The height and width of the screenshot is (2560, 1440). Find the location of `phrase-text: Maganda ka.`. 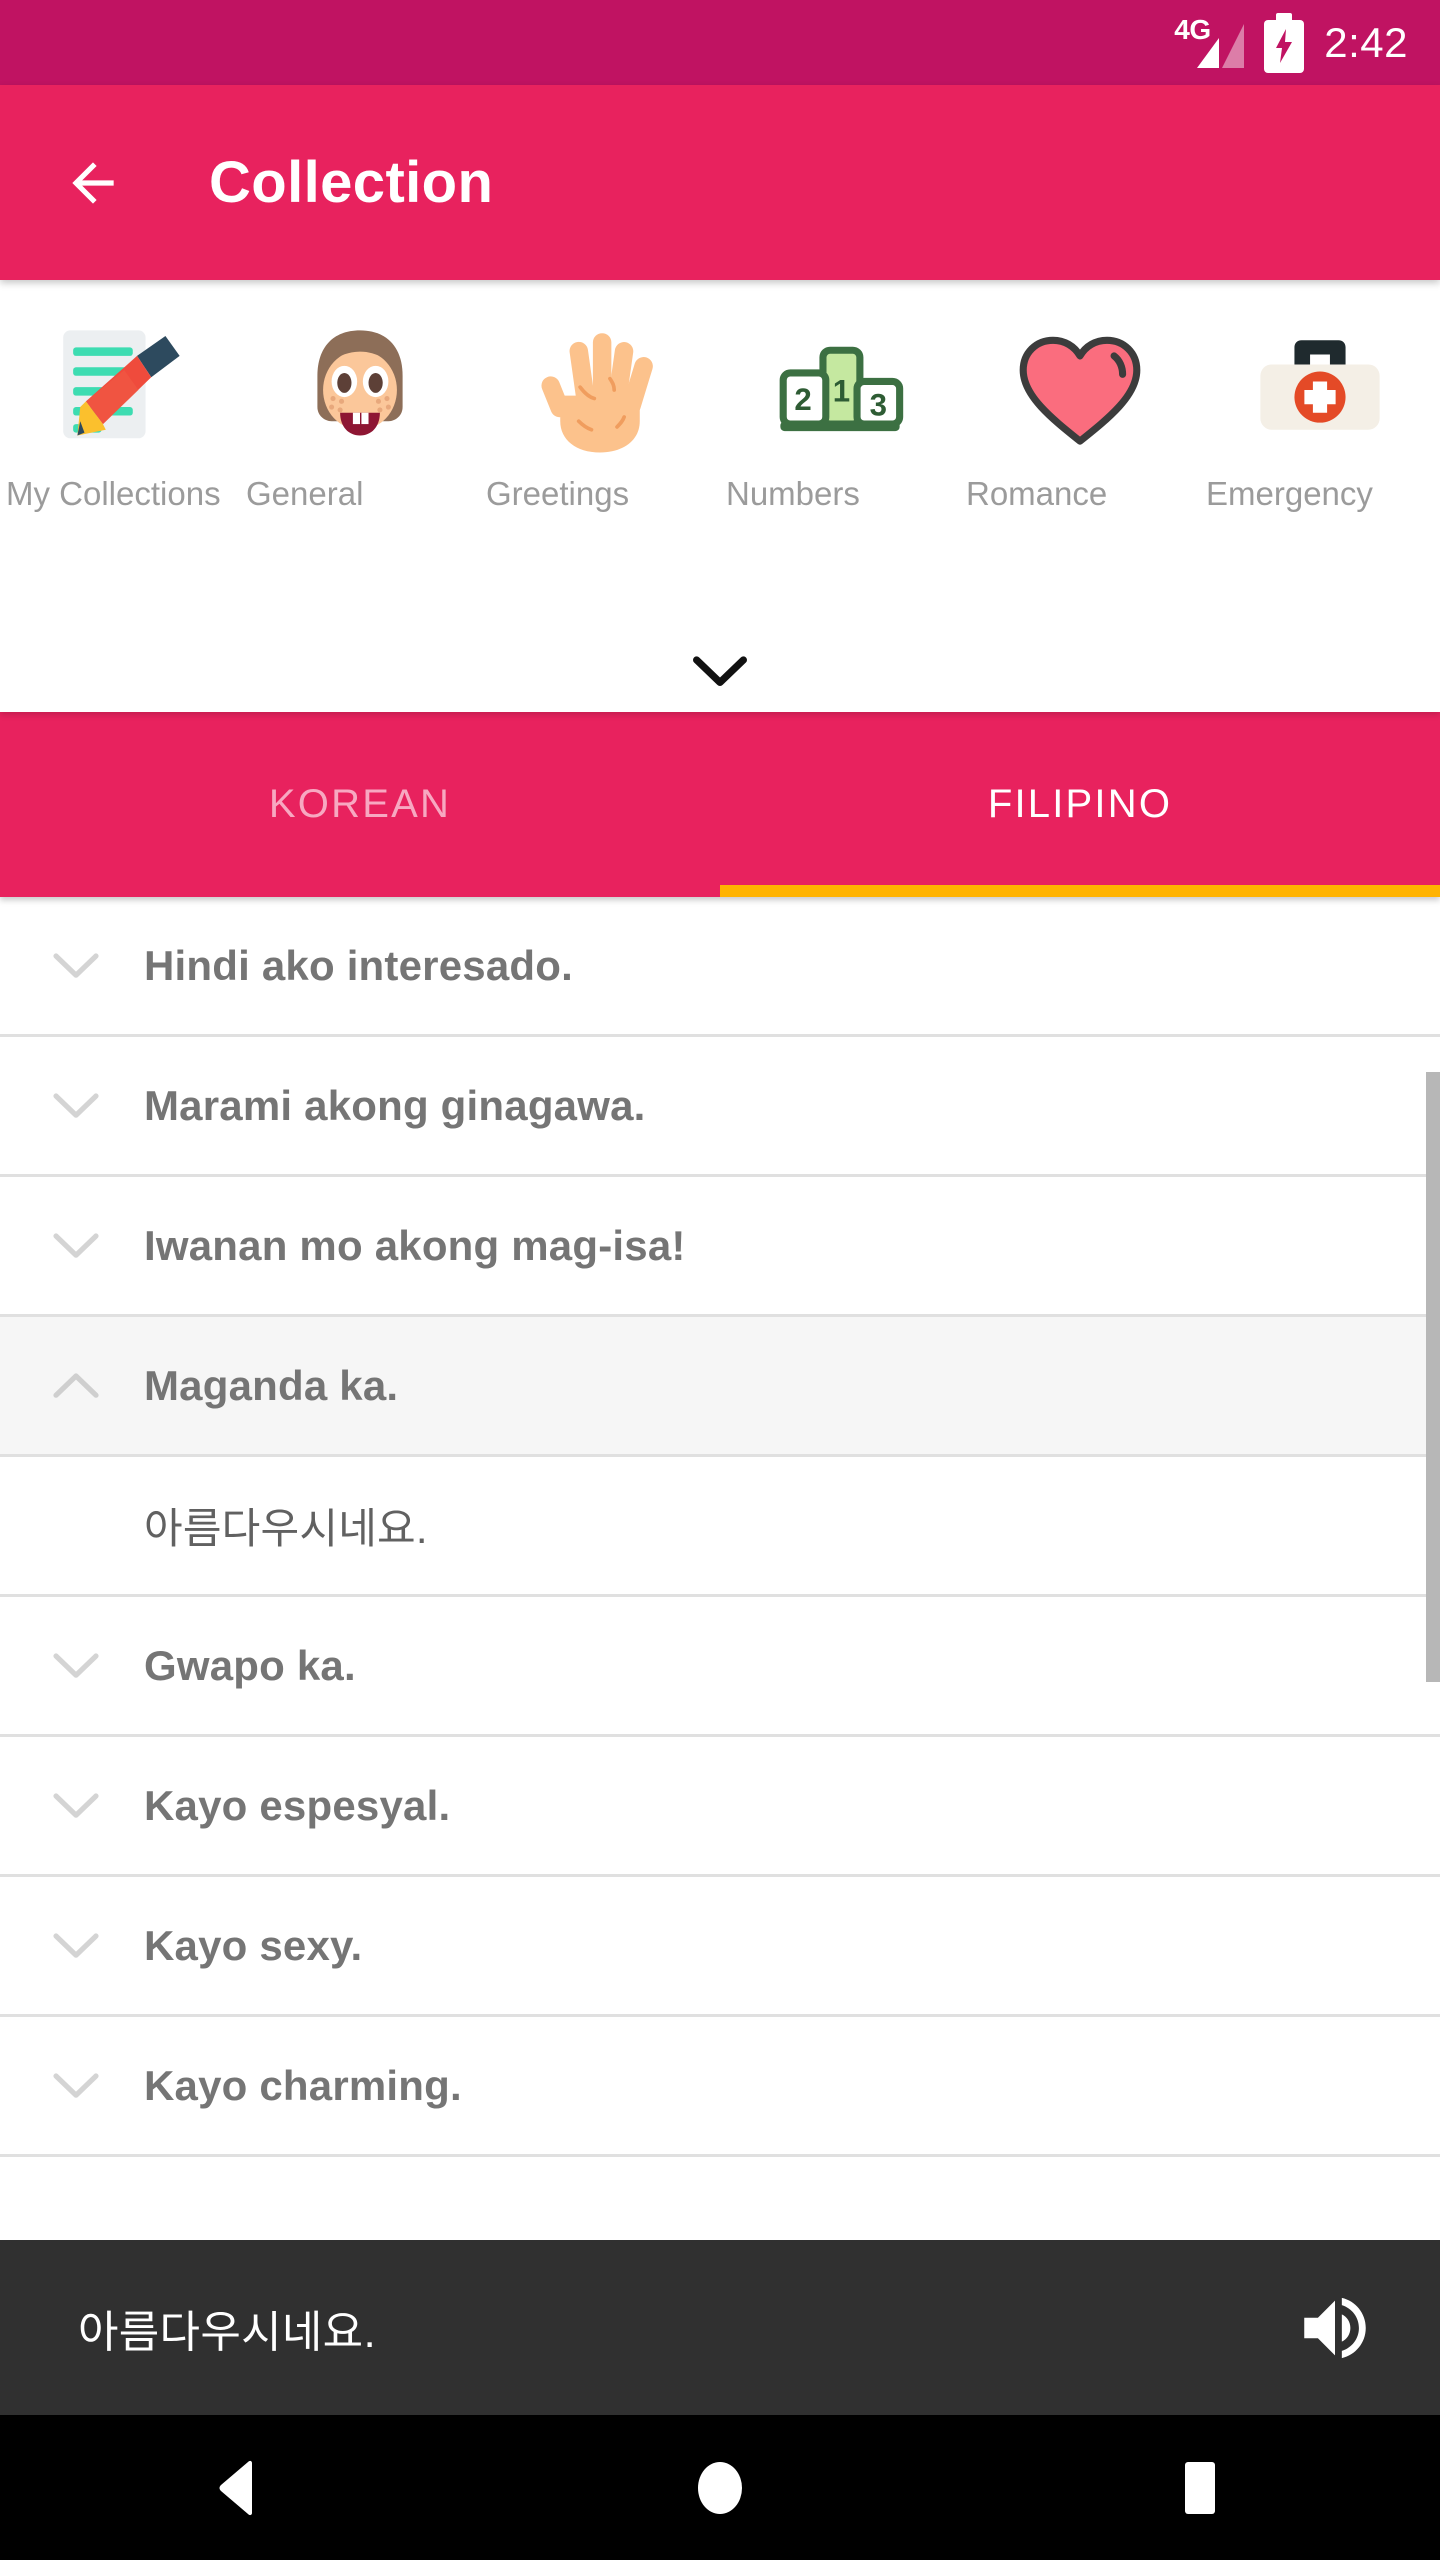

phrase-text: Maganda ka. is located at coordinates (271, 1385).